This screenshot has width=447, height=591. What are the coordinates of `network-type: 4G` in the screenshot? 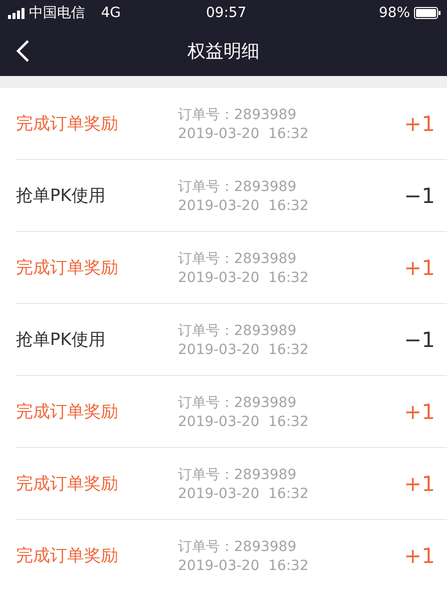 It's located at (111, 13).